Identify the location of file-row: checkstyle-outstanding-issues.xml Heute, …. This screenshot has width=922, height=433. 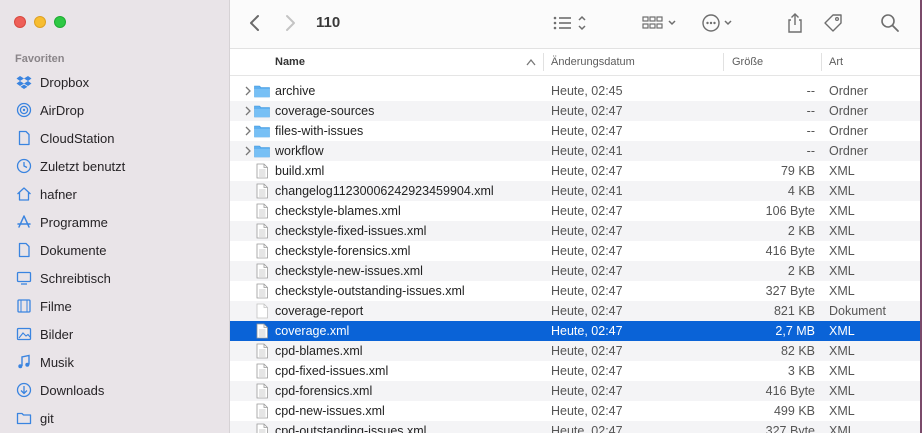
(576, 291).